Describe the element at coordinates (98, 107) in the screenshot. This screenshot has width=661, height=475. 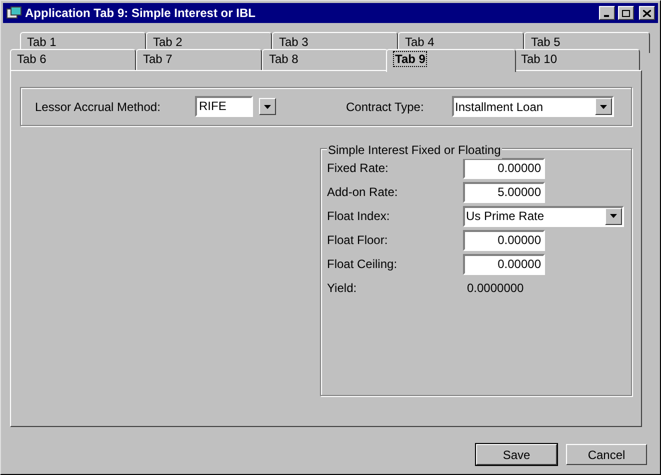
I see `field-label: Lessor Accrual Method:` at that location.